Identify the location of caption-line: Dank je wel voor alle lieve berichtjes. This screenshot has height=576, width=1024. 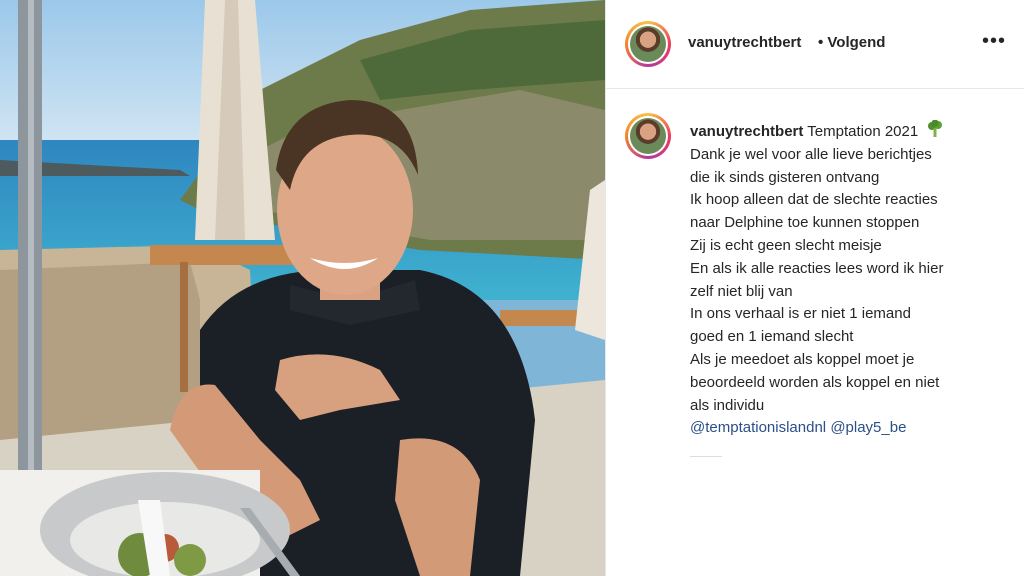
(811, 154).